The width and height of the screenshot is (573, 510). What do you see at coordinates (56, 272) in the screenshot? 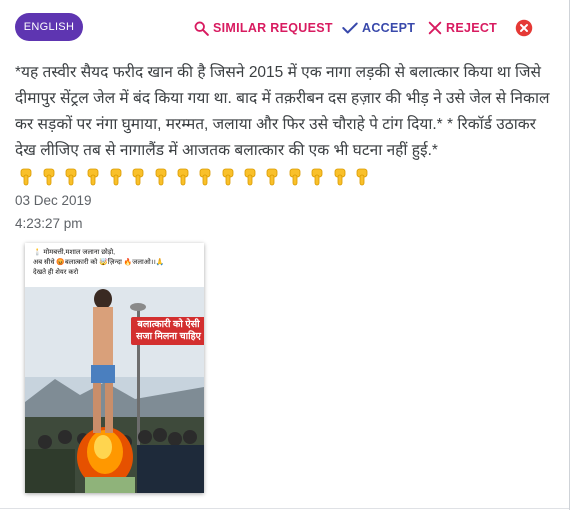
I see `image-caption-line: देखते ही शेयर करो` at bounding box center [56, 272].